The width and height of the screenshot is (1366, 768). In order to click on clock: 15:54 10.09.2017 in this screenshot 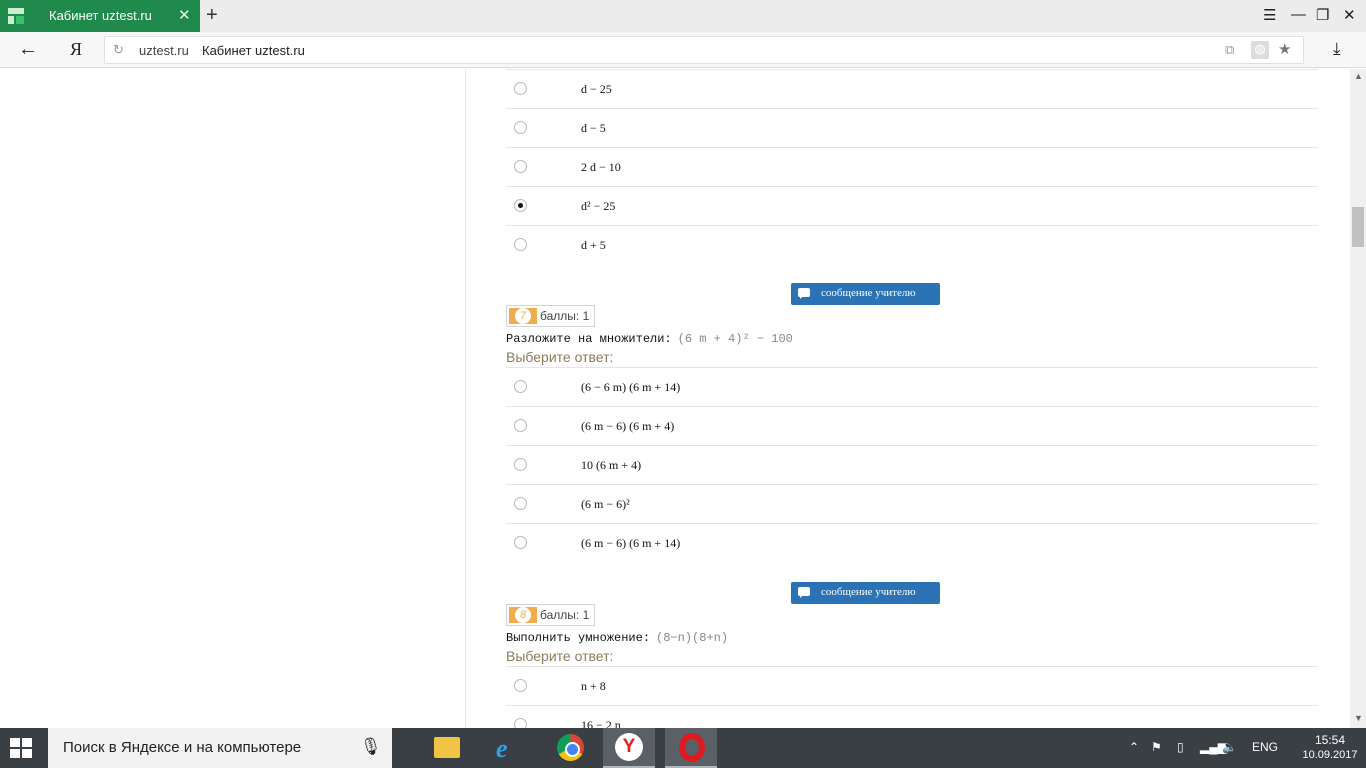, I will do `click(1330, 748)`.